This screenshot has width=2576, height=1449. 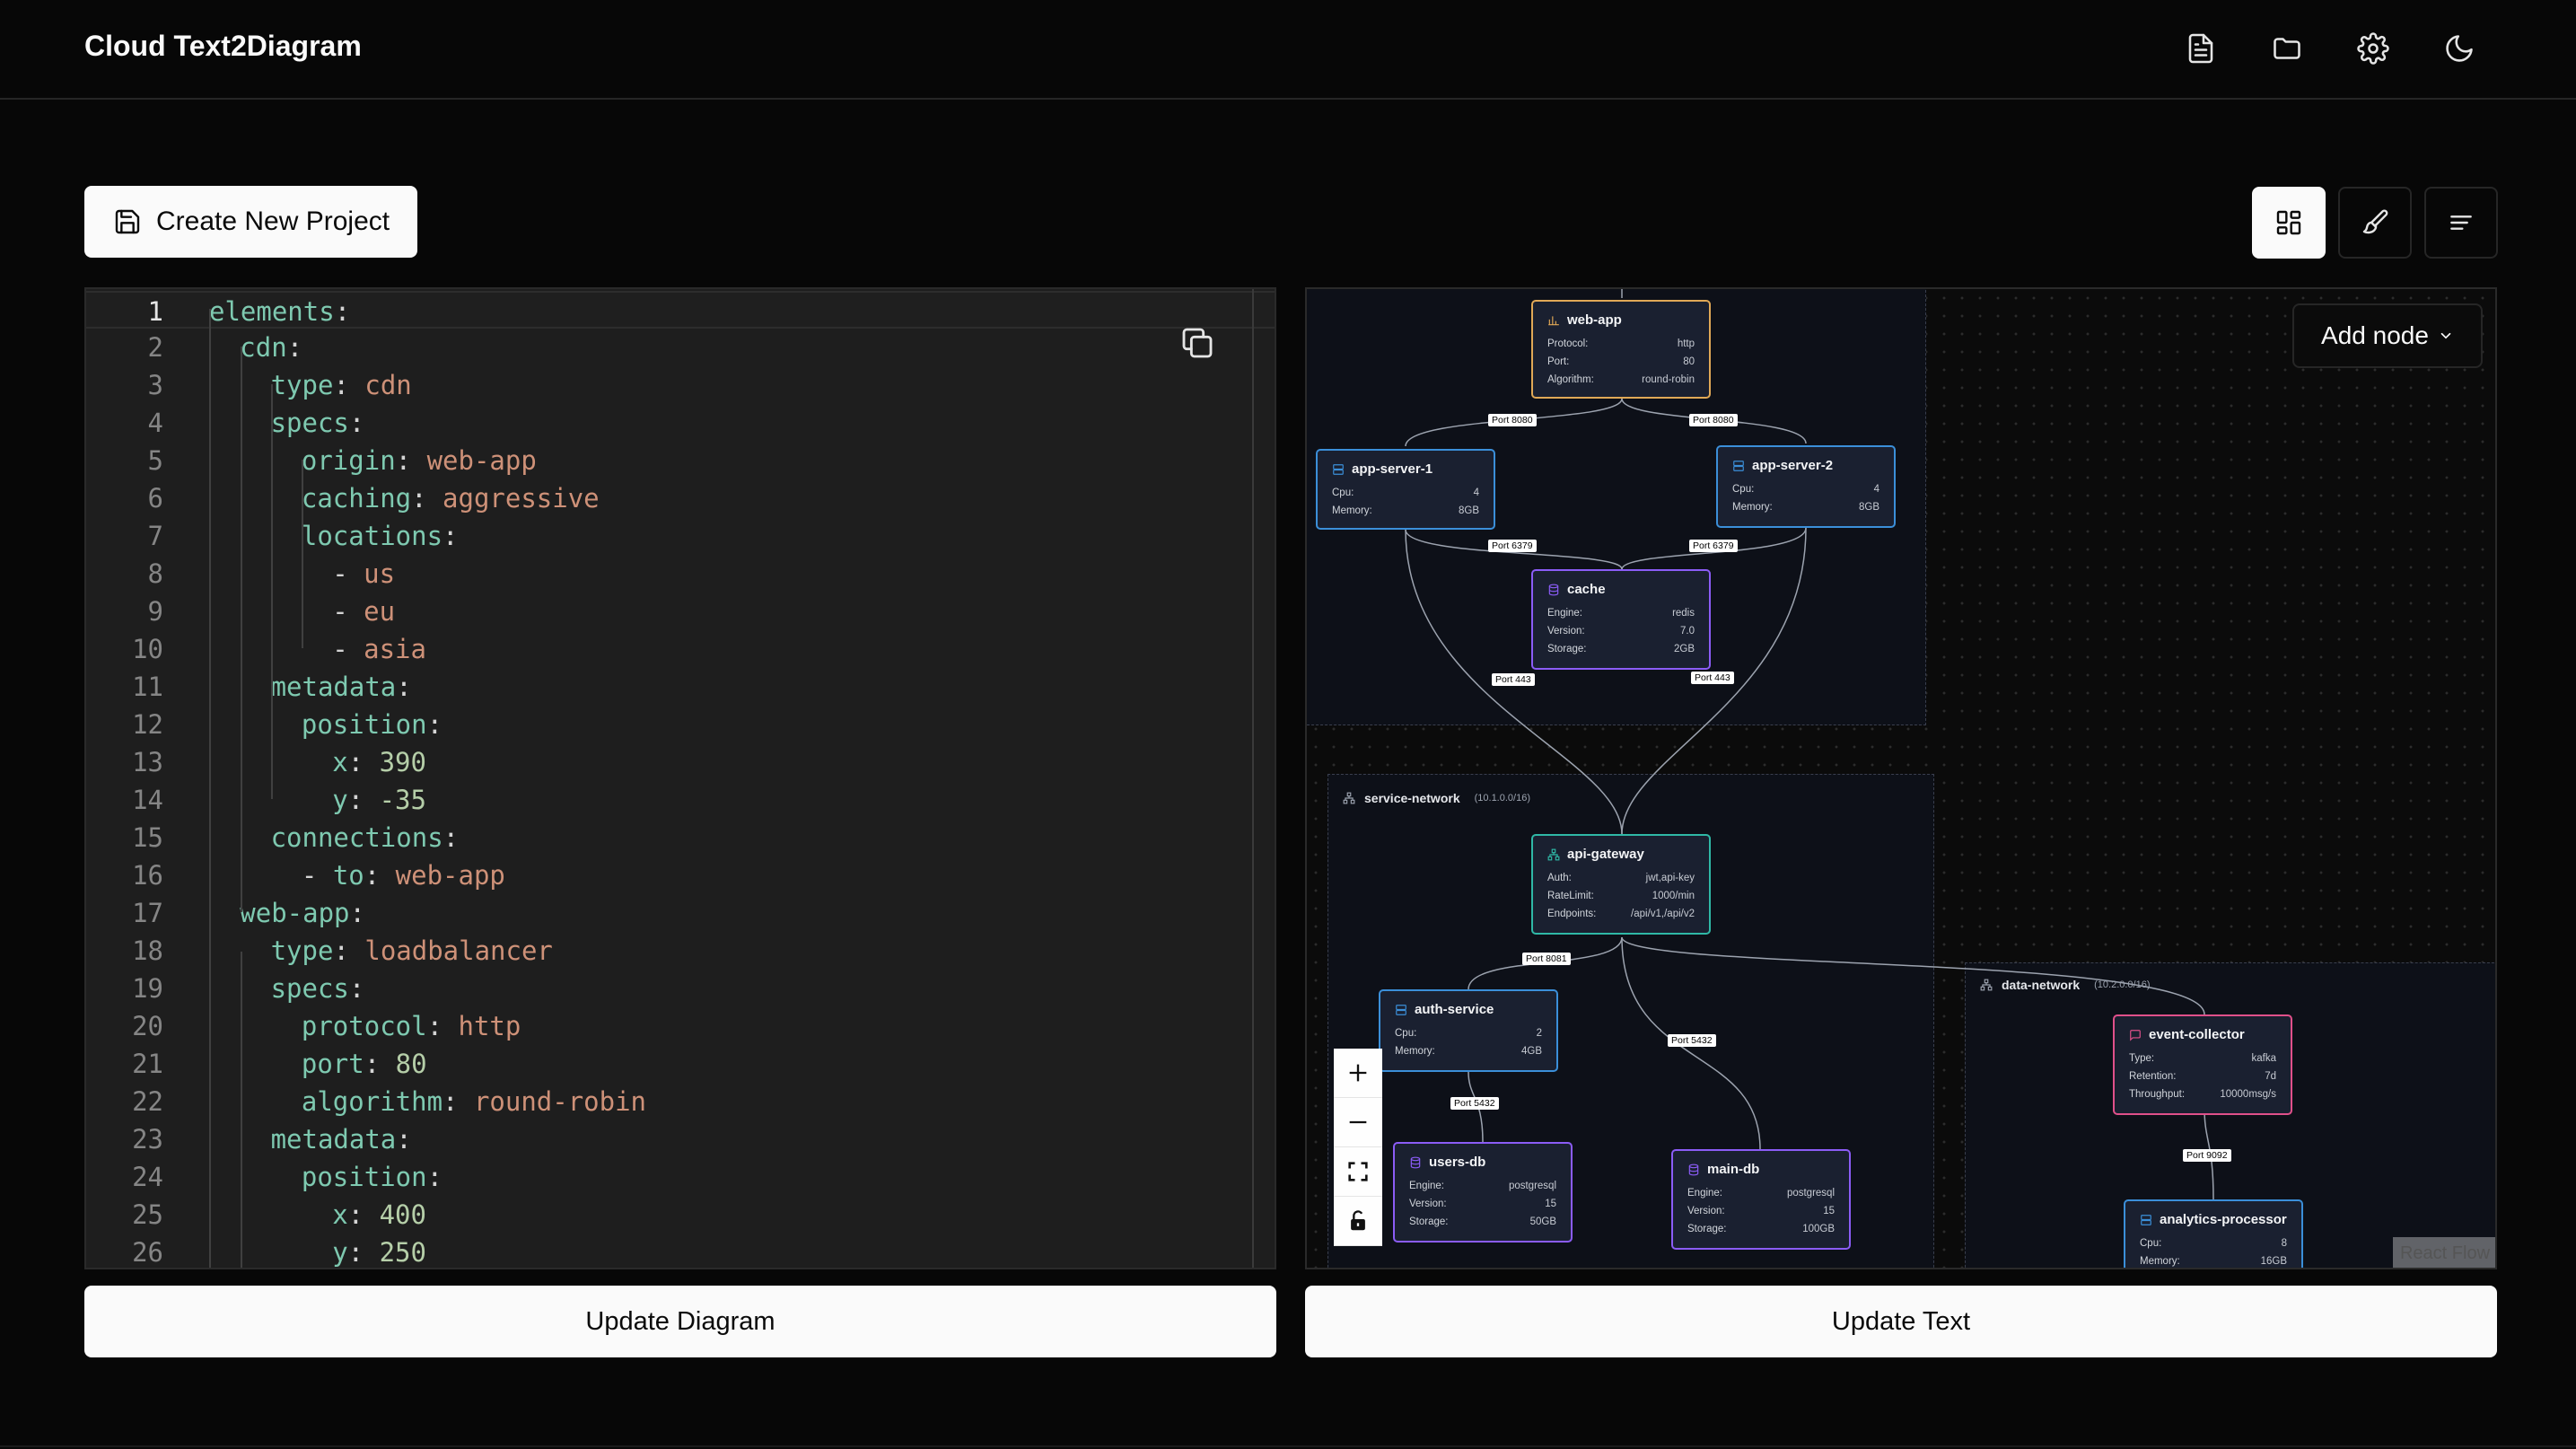 What do you see at coordinates (680, 536) in the screenshot?
I see `code-line: 7 locations:` at bounding box center [680, 536].